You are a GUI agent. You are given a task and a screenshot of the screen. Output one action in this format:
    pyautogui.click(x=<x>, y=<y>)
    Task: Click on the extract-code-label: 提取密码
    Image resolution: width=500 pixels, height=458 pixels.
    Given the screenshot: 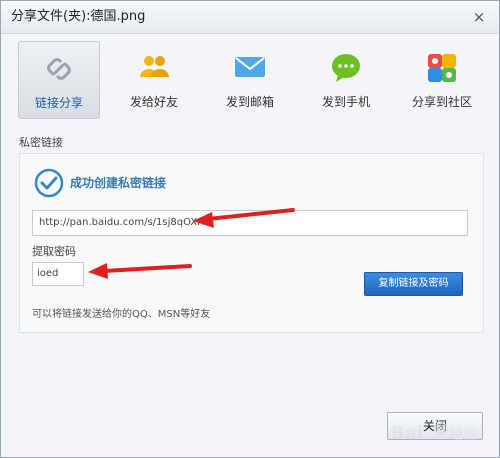 What is the action you would take?
    pyautogui.click(x=54, y=251)
    